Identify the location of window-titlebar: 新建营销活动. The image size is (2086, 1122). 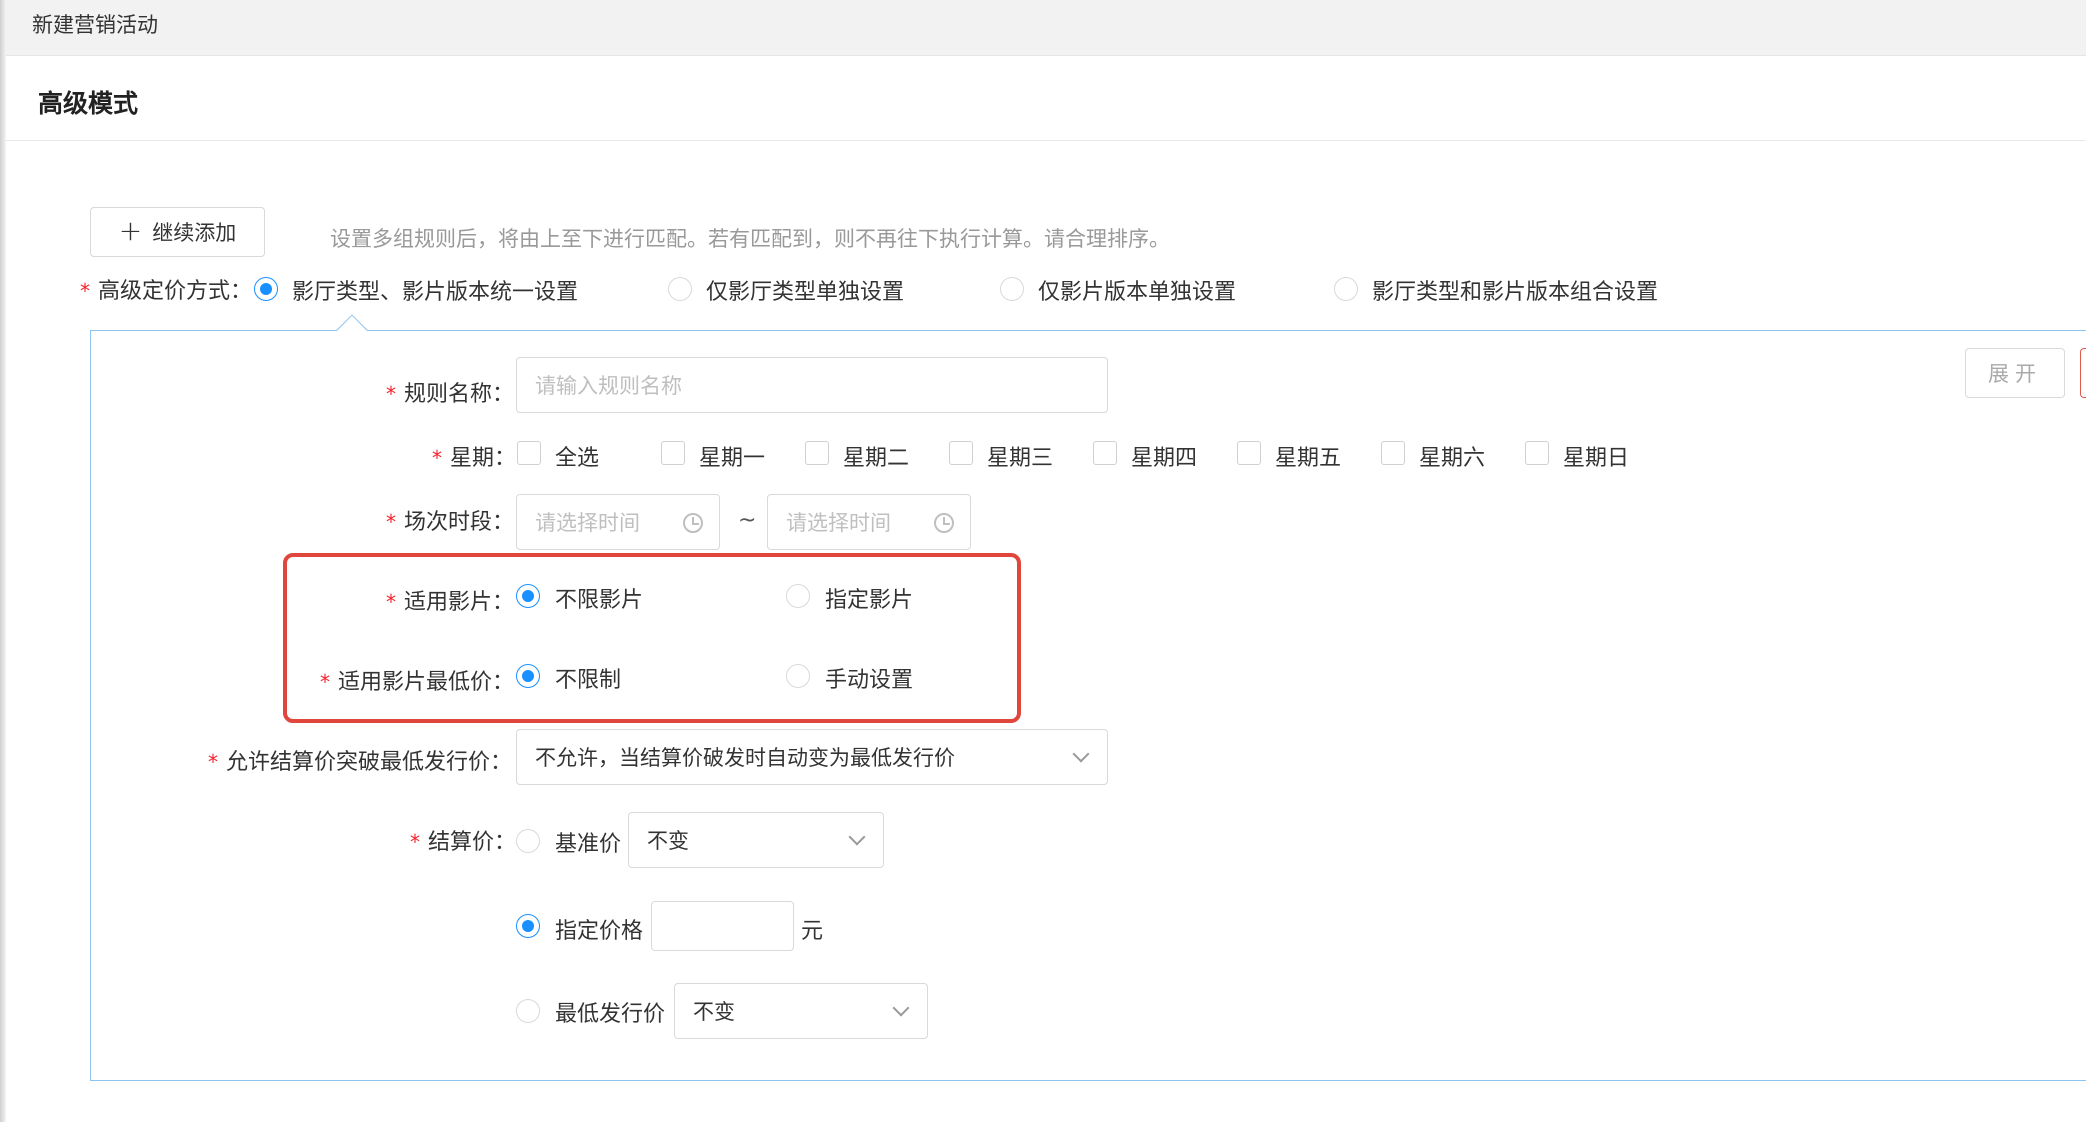
(1046, 28).